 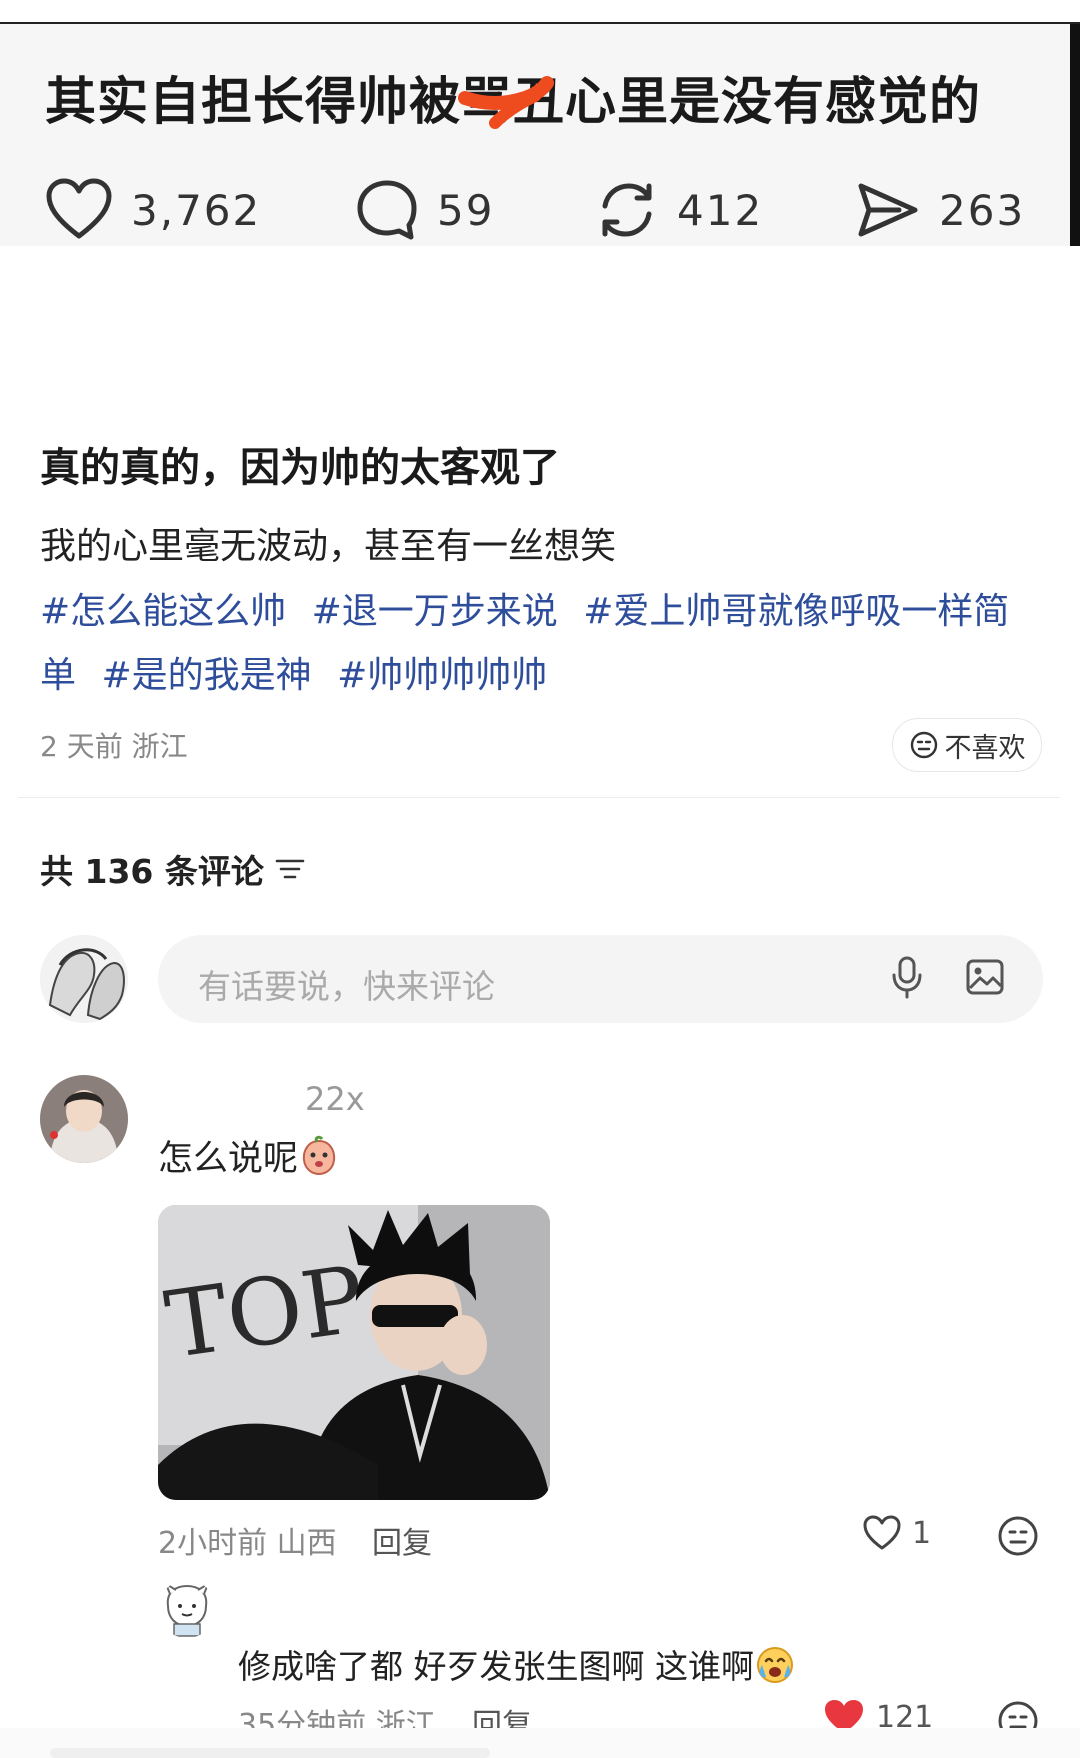 I want to click on comment-text: 怎么说呢, so click(x=249, y=1155).